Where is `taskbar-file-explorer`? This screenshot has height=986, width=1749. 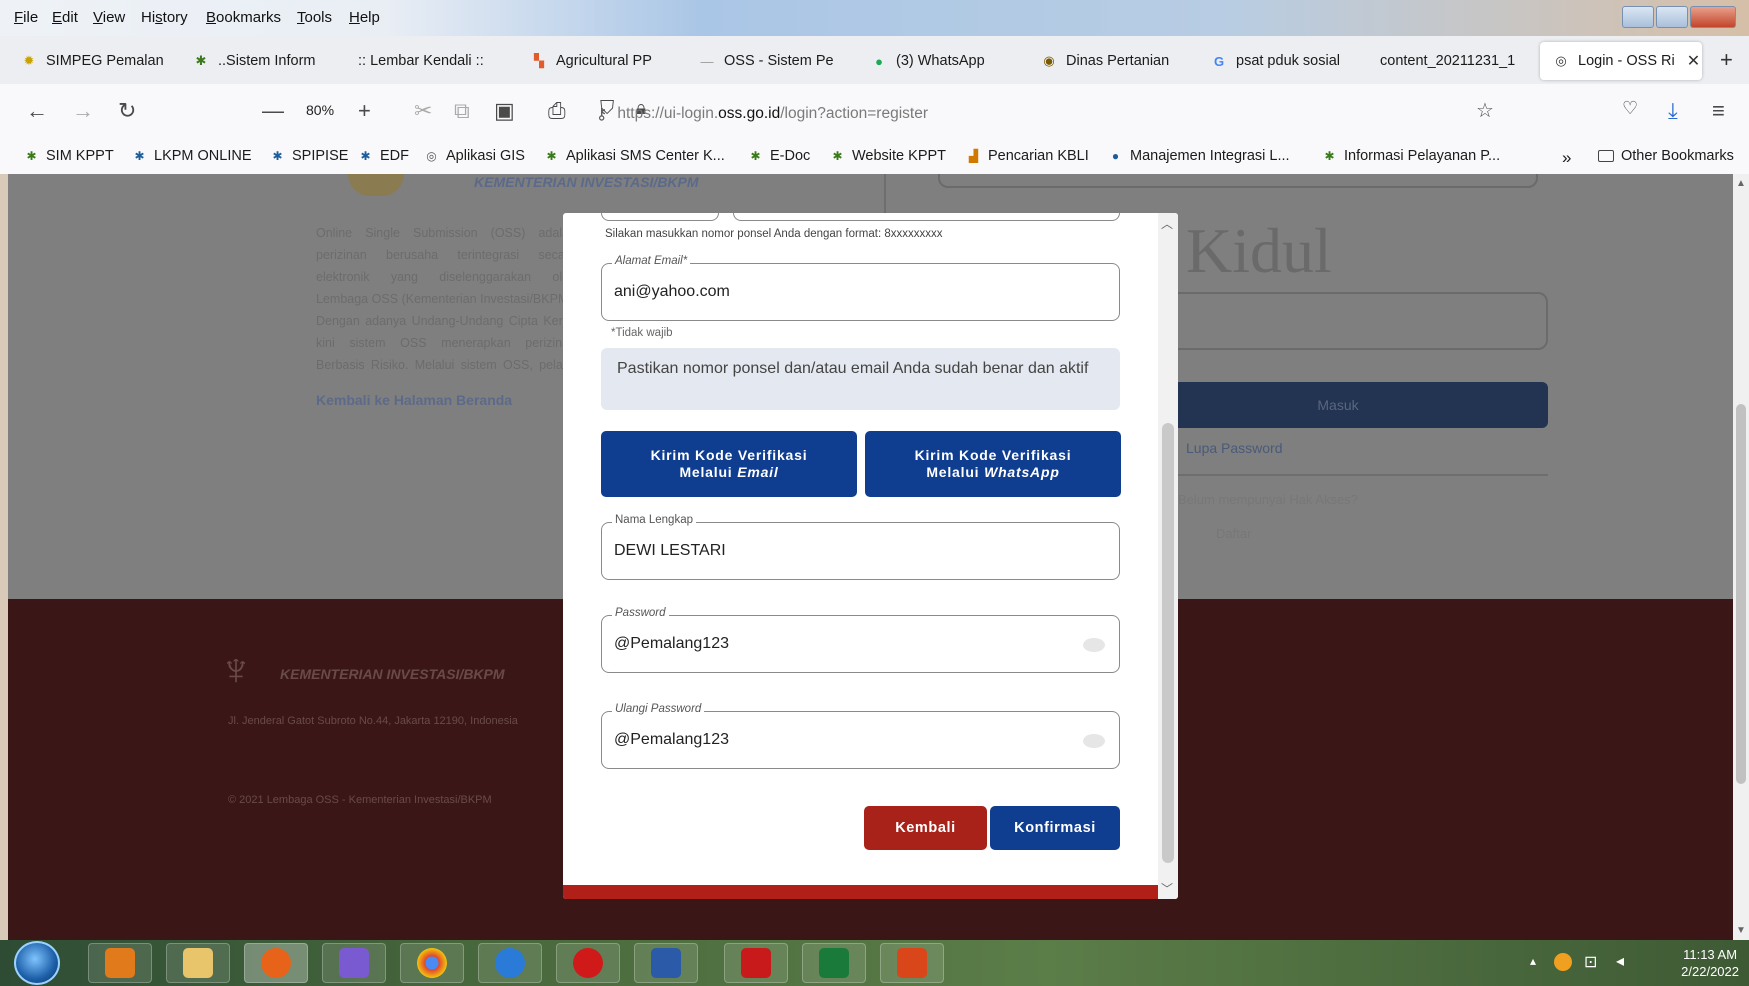 taskbar-file-explorer is located at coordinates (198, 963).